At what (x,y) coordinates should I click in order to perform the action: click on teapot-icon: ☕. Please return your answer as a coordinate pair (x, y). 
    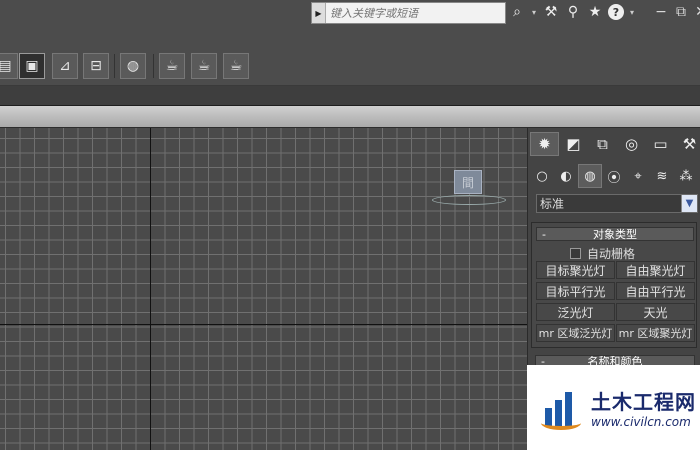
    Looking at the image, I should click on (172, 66).